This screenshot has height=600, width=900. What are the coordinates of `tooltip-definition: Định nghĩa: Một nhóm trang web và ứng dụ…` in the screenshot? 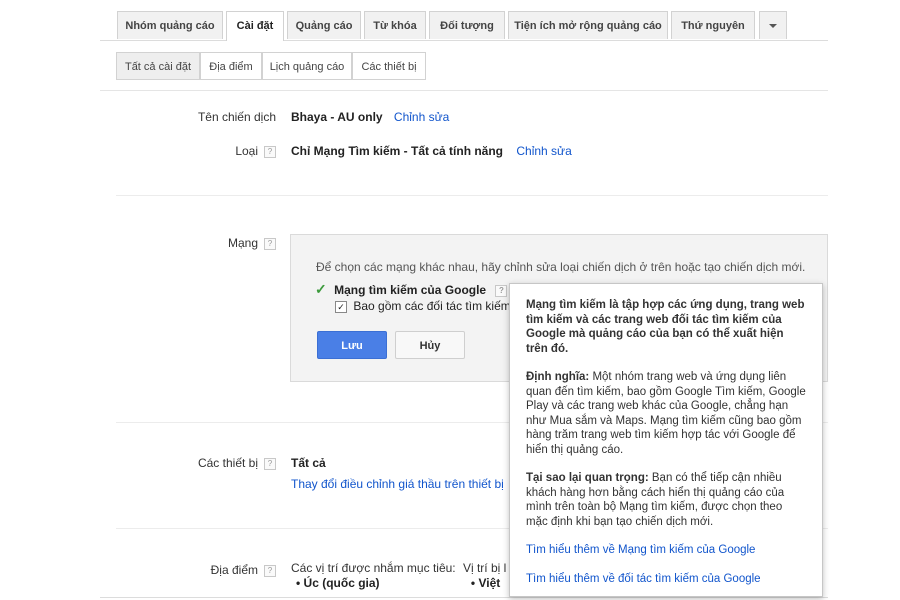 It's located at (666, 413).